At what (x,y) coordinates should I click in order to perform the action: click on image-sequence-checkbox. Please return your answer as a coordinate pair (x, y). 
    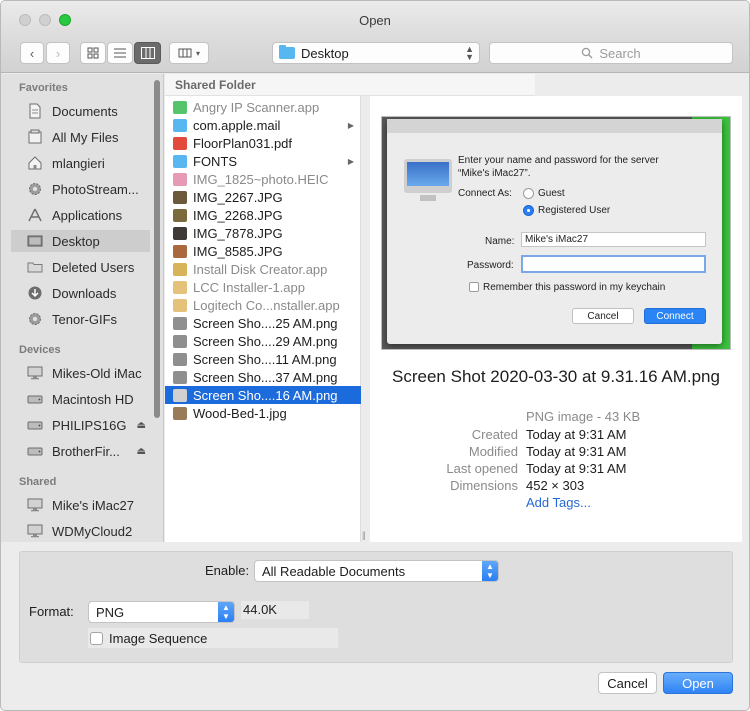
    Looking at the image, I should click on (96, 638).